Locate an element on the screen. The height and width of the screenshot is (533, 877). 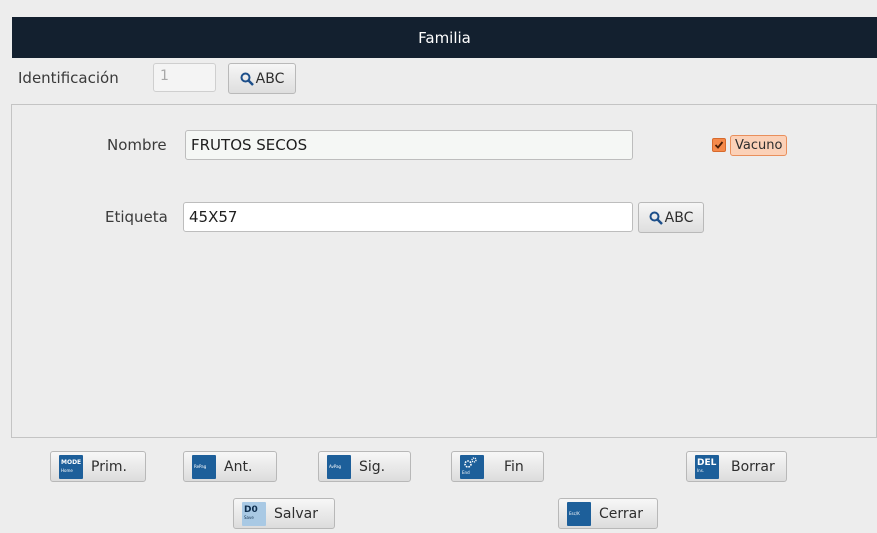
vacuno-checkbox: Vacuno is located at coordinates (750, 145).